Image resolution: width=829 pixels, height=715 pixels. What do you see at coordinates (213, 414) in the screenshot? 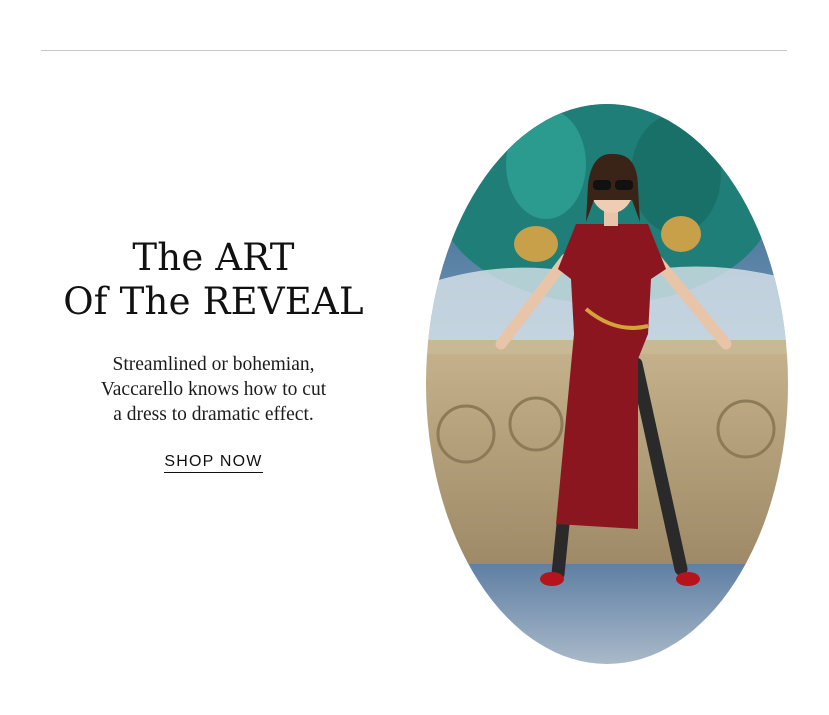
I see `description-line-3: a dress to dramatic effect.` at bounding box center [213, 414].